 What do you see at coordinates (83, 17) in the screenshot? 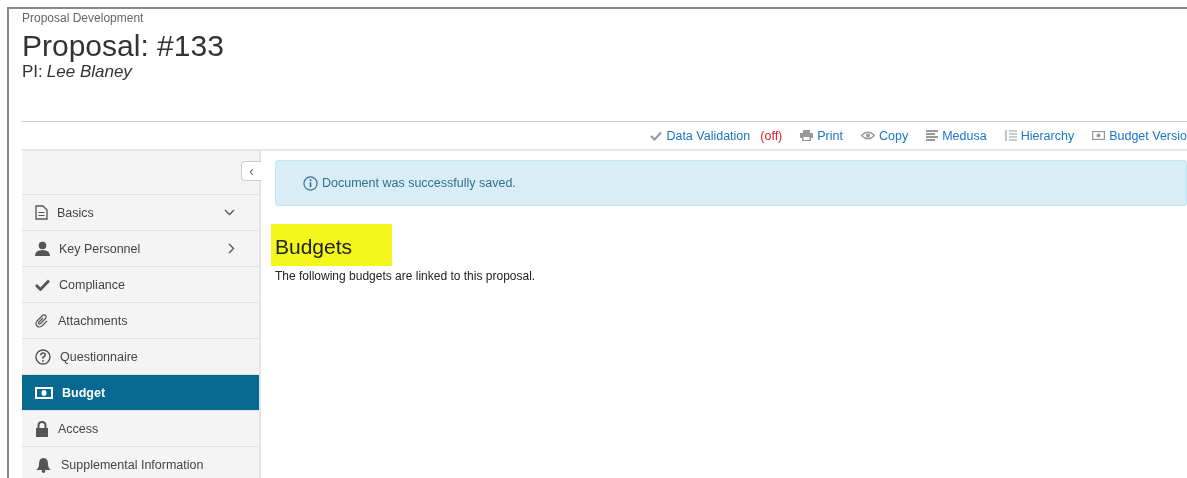
I see `breadcrumb: Proposal Development` at bounding box center [83, 17].